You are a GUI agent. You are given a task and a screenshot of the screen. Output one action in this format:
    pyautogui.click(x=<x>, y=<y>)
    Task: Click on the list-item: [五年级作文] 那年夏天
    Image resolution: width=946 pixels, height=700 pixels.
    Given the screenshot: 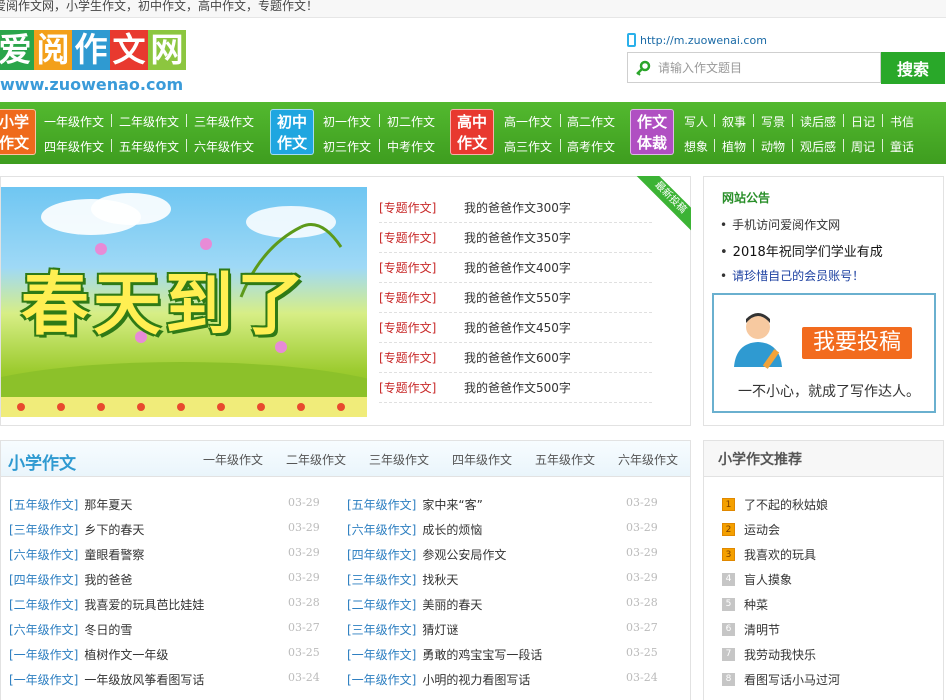 What is the action you would take?
    pyautogui.click(x=70, y=504)
    